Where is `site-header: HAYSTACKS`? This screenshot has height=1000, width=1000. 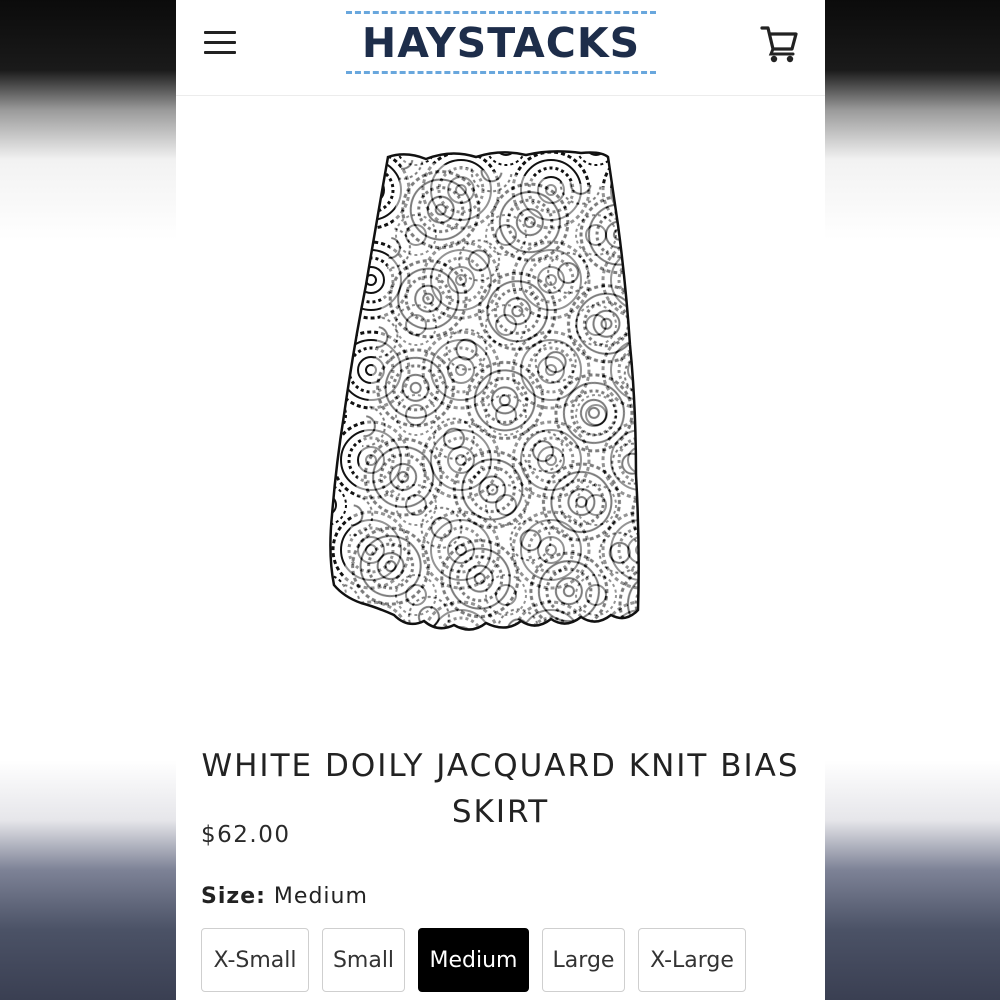
site-header: HAYSTACKS is located at coordinates (500, 48).